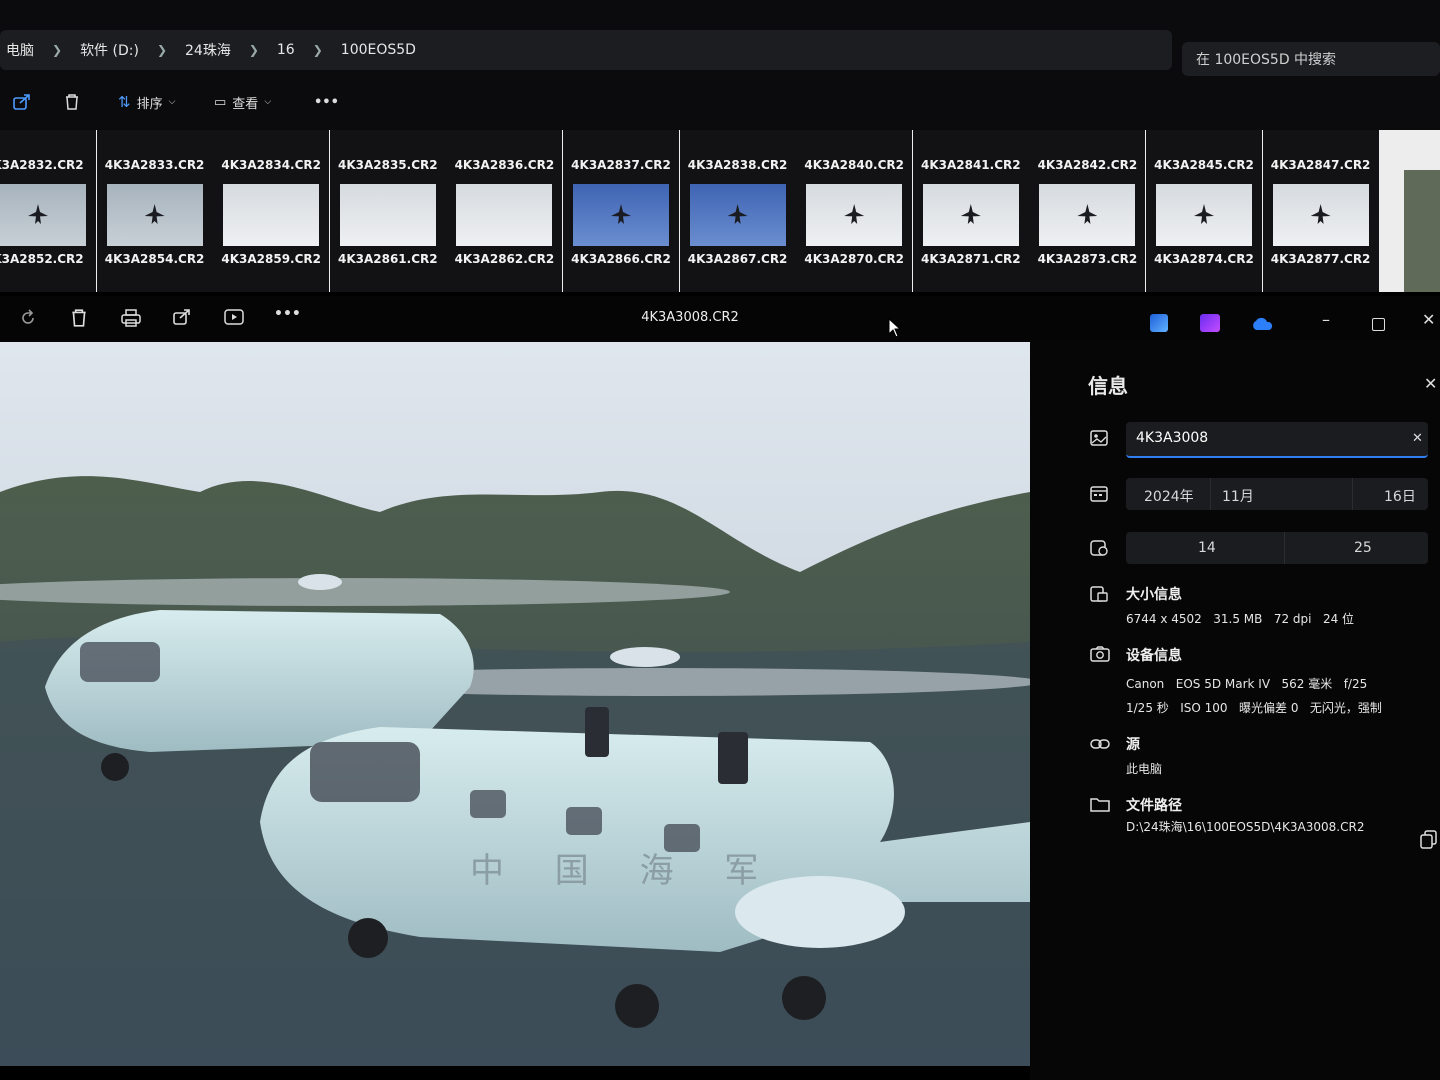 The width and height of the screenshot is (1440, 1080). I want to click on view-label: 查看, so click(245, 104).